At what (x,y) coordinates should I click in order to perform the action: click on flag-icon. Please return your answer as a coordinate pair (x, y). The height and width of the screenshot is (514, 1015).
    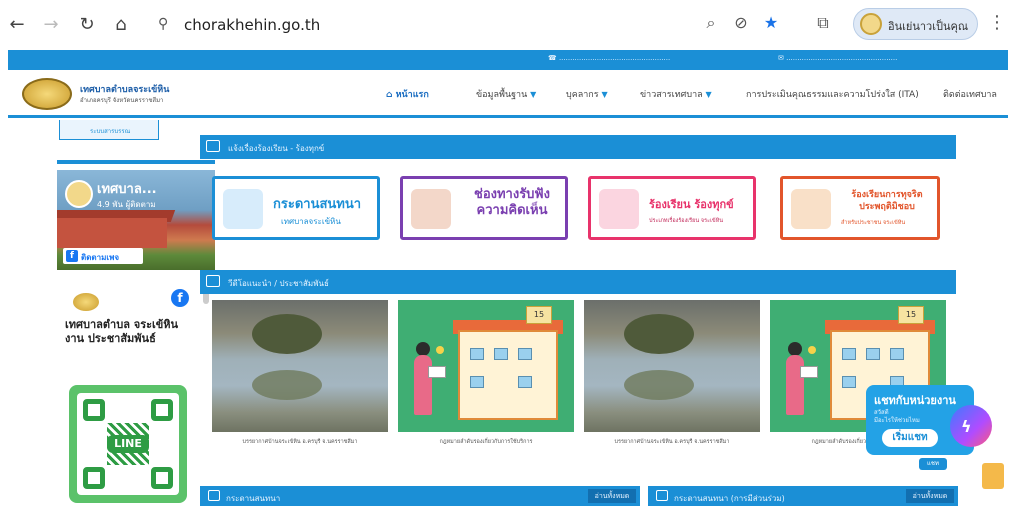
    Looking at the image, I should click on (213, 146).